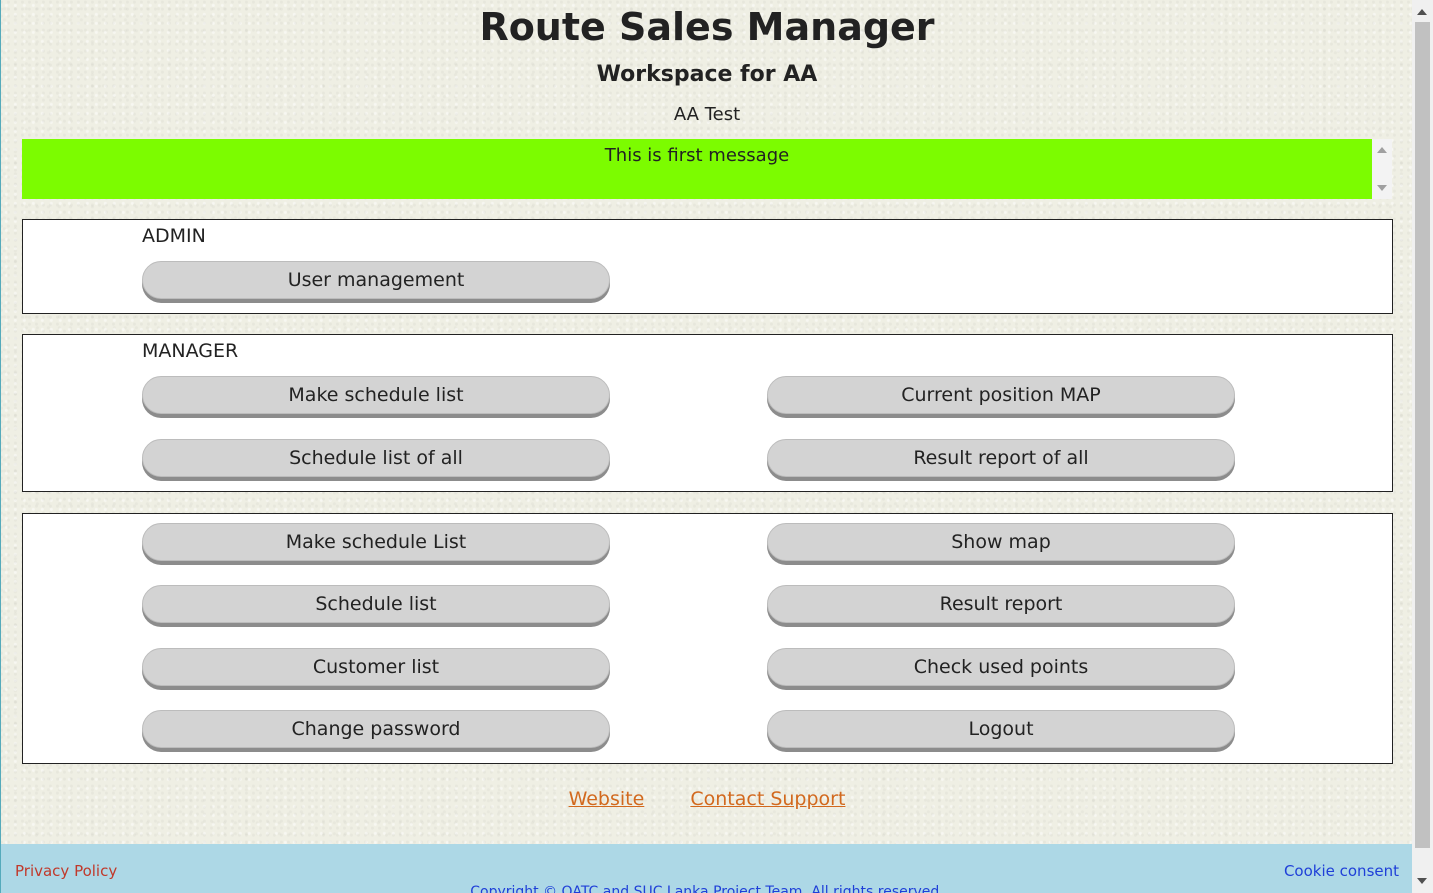 The image size is (1433, 893). Describe the element at coordinates (376, 729) in the screenshot. I see `change-password-button: Change password` at that location.